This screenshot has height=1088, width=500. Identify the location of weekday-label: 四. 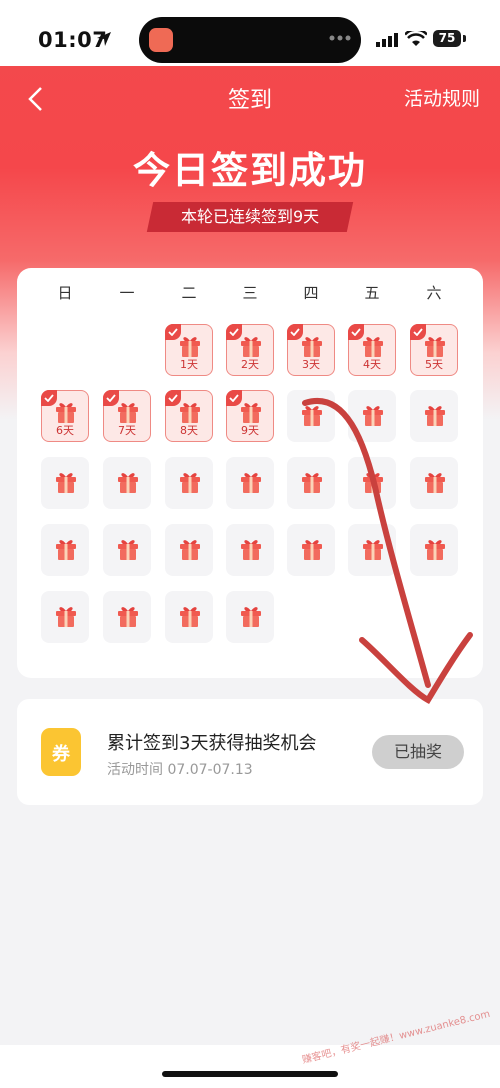
(311, 293).